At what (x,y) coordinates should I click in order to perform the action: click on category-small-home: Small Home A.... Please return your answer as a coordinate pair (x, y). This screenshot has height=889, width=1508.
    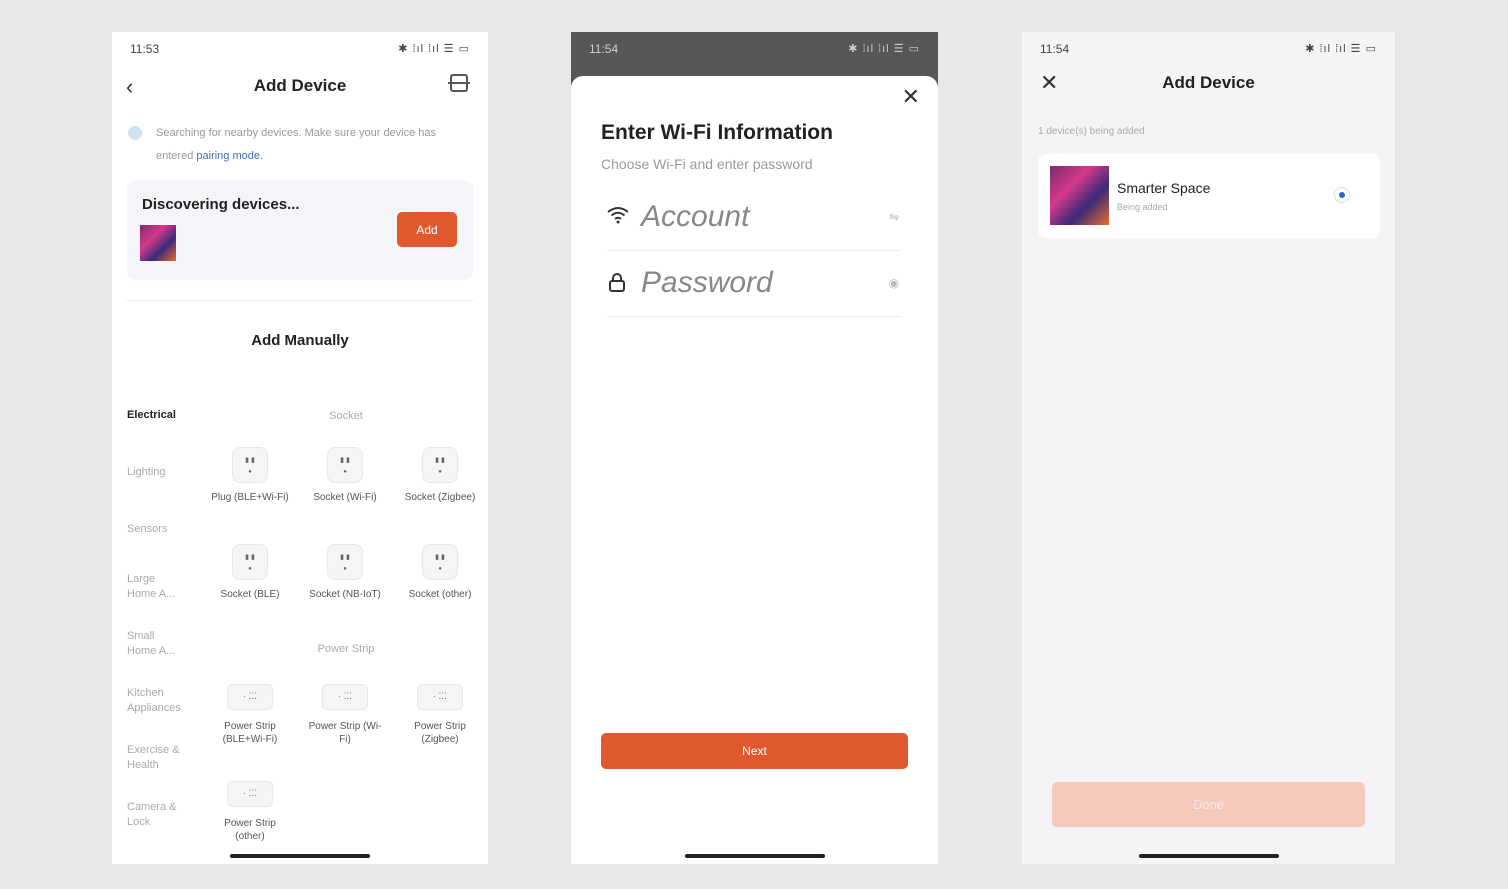
    Looking at the image, I should click on (156, 644).